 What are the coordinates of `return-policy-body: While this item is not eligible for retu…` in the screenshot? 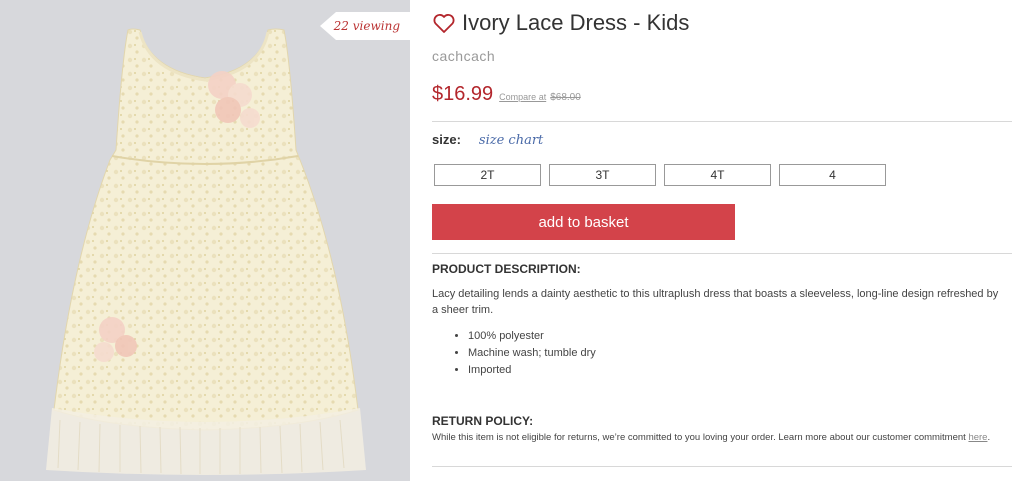 It's located at (700, 437).